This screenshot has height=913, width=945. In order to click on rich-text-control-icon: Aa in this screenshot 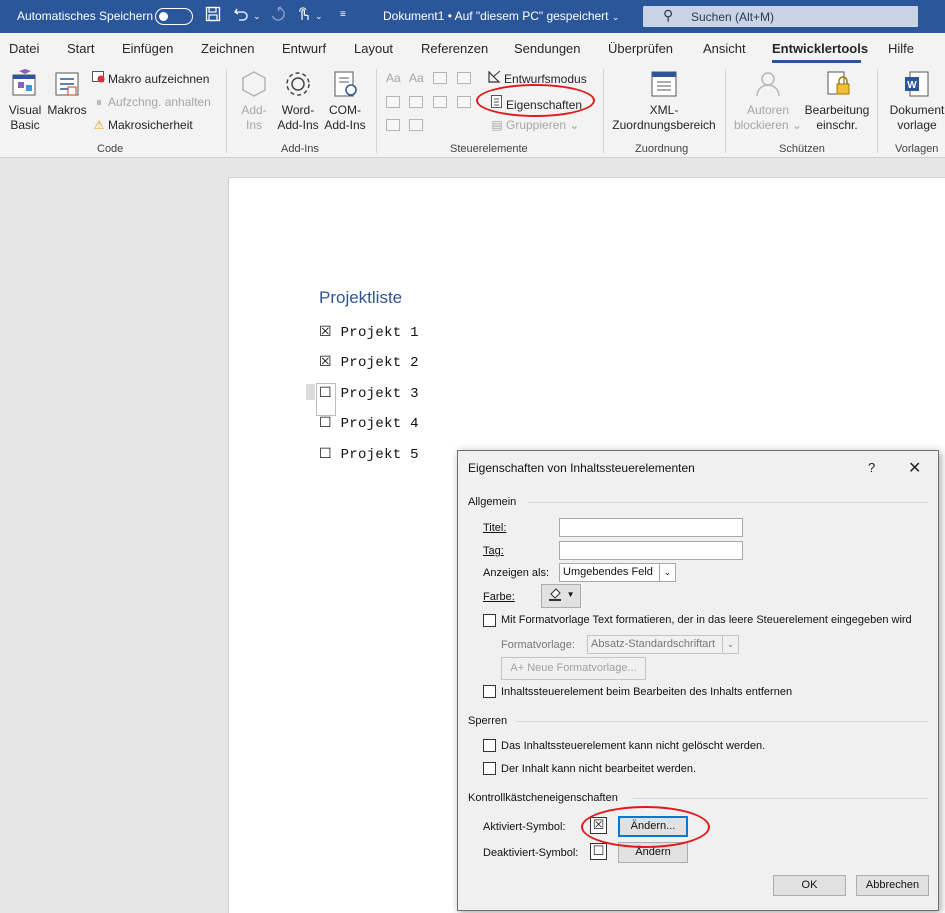, I will do `click(393, 78)`.